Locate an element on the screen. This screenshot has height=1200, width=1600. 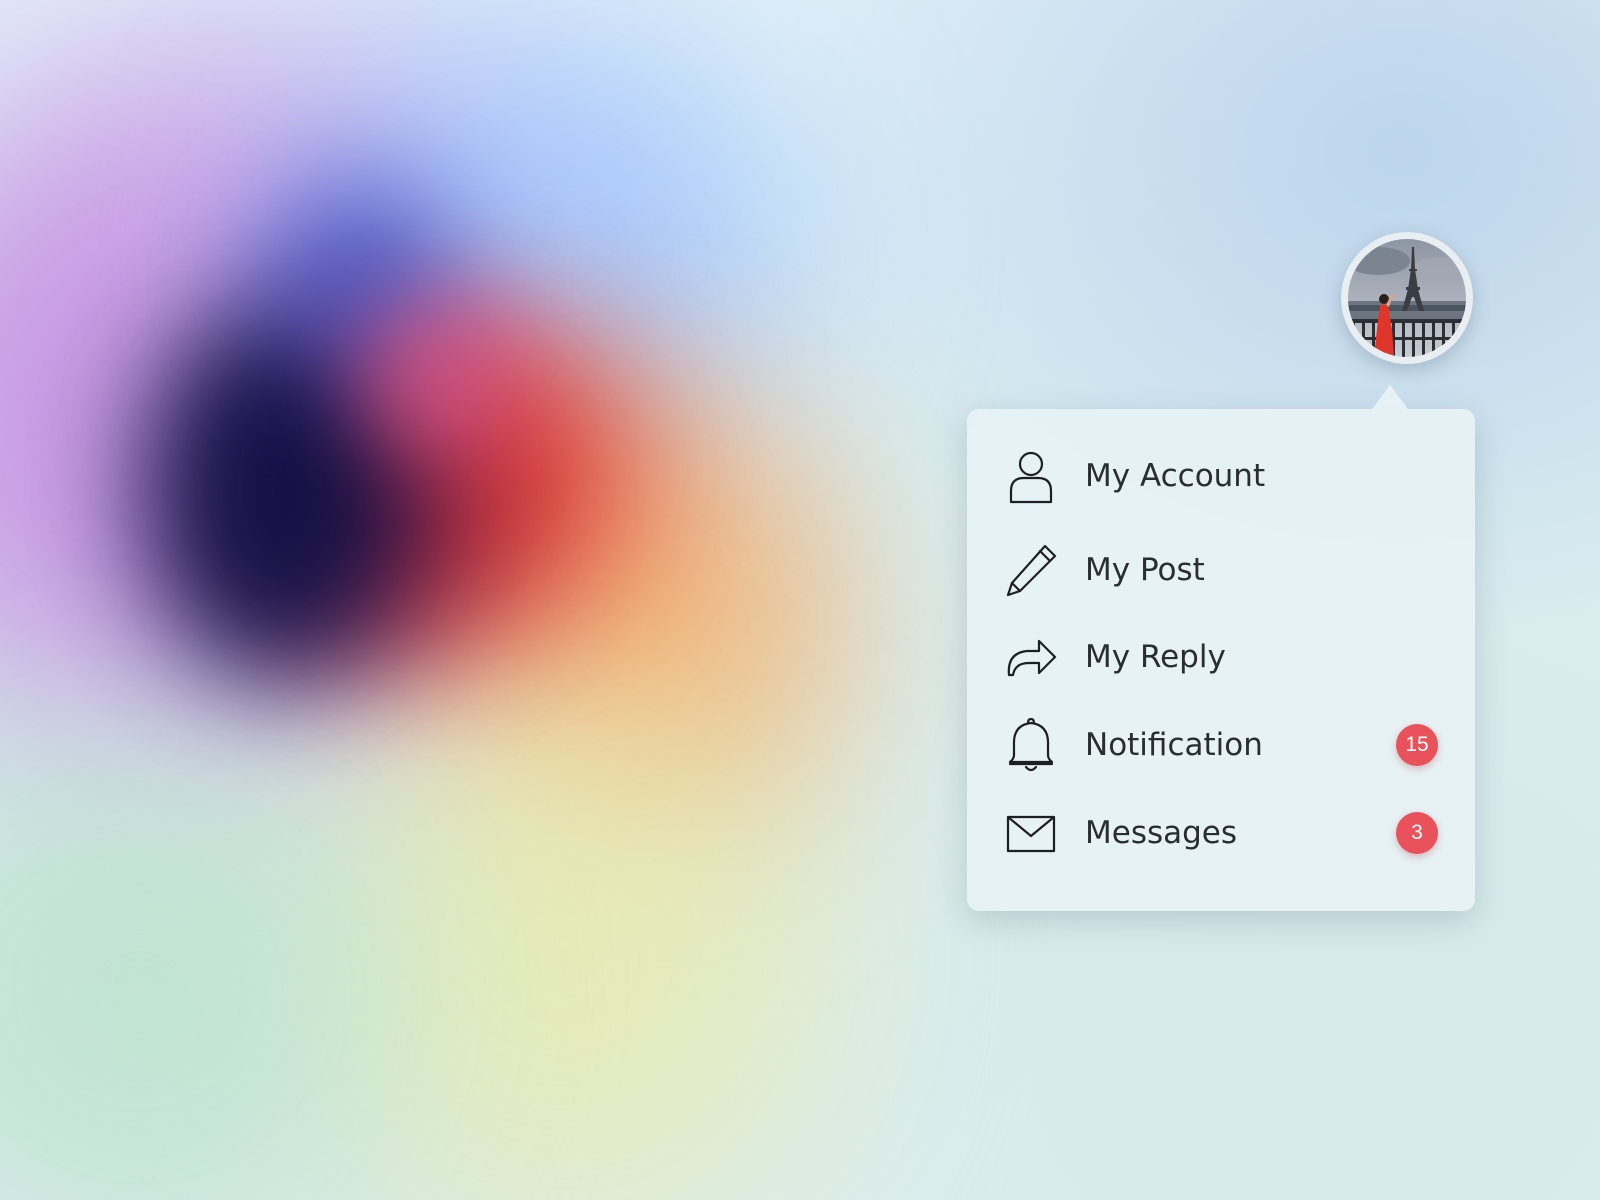
avatar-photo is located at coordinates (1407, 298).